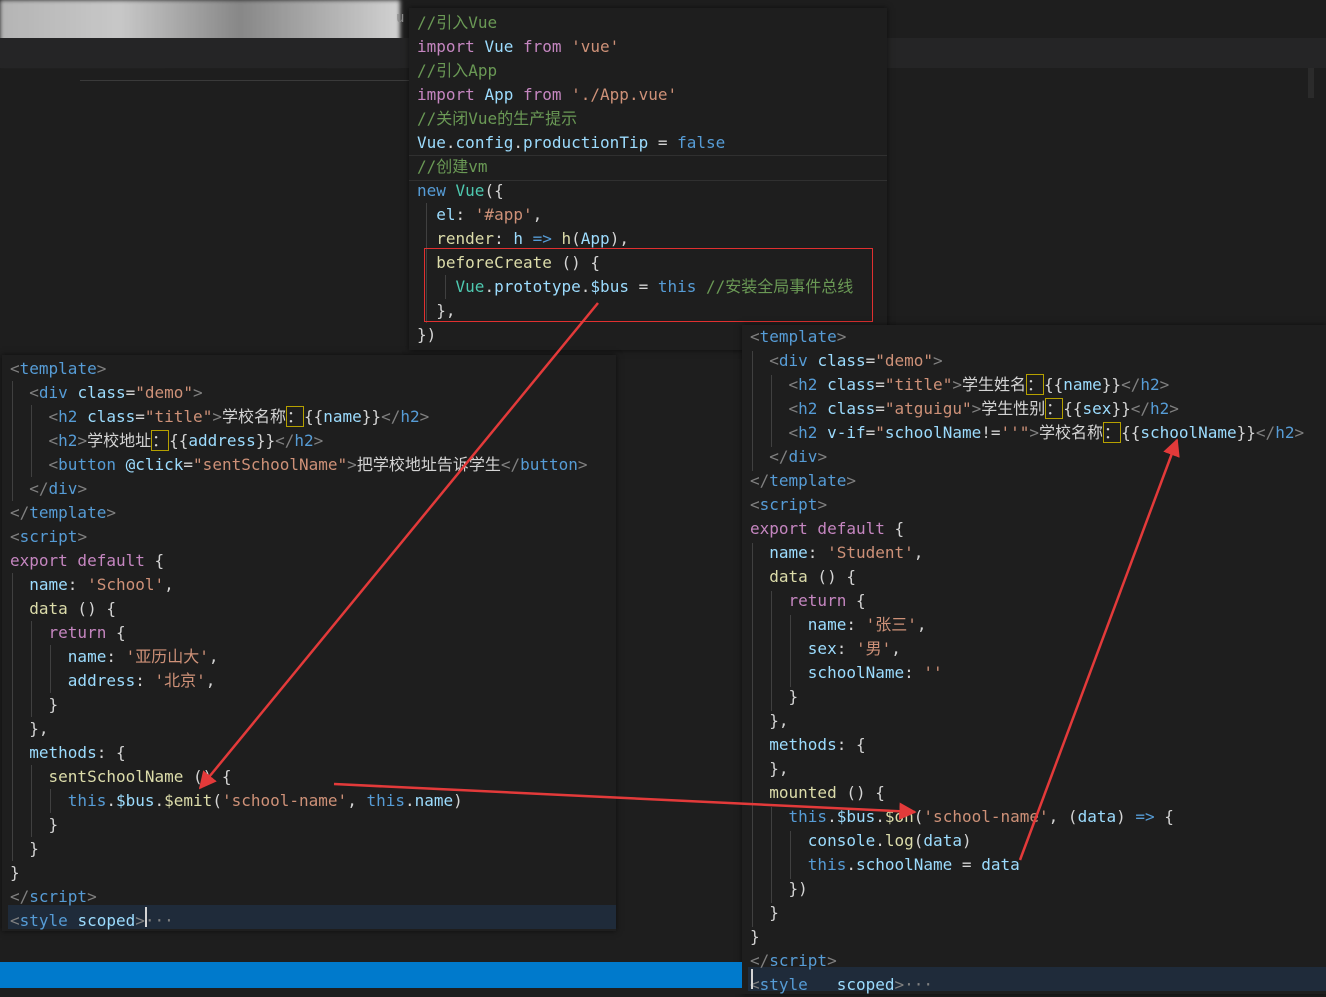  I want to click on code-token: ), so click(966, 840).